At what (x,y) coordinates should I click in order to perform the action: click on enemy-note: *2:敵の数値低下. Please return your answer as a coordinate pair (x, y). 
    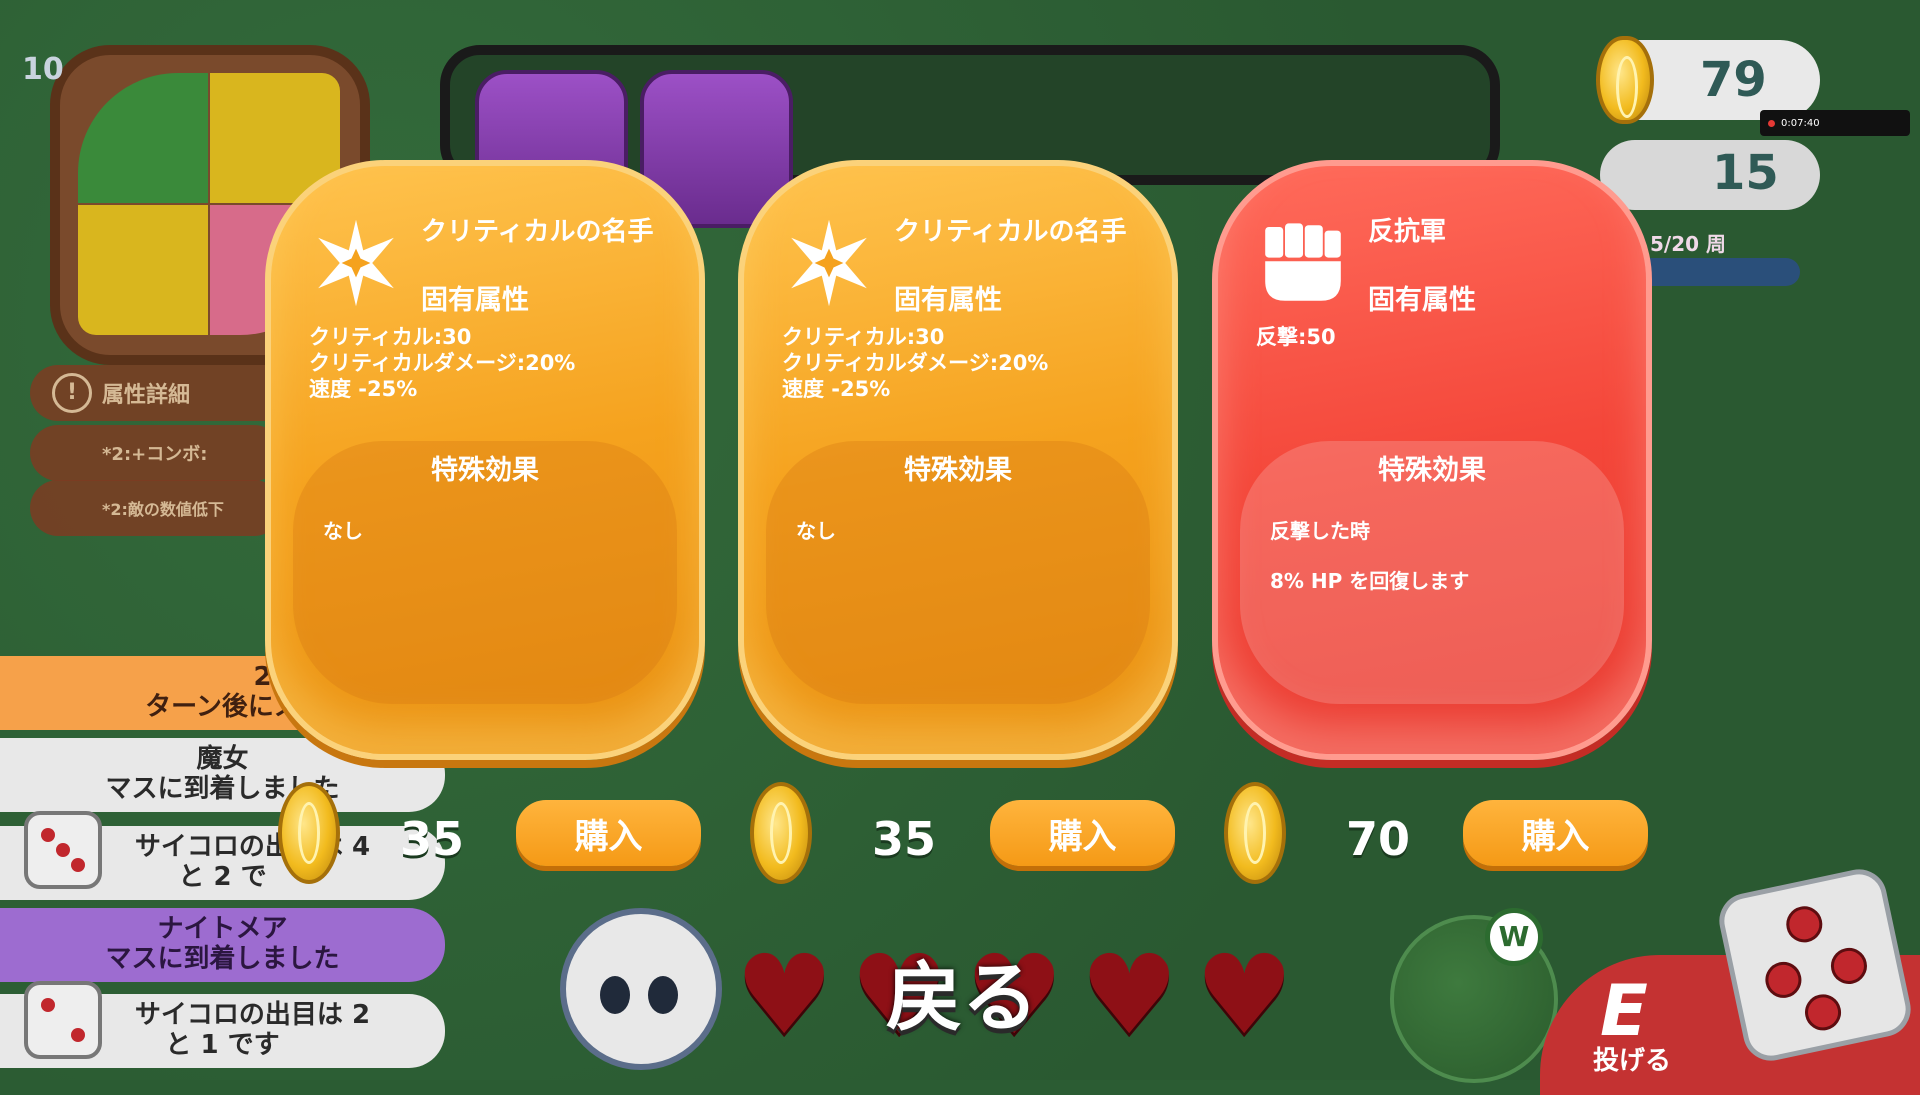
    Looking at the image, I should click on (156, 508).